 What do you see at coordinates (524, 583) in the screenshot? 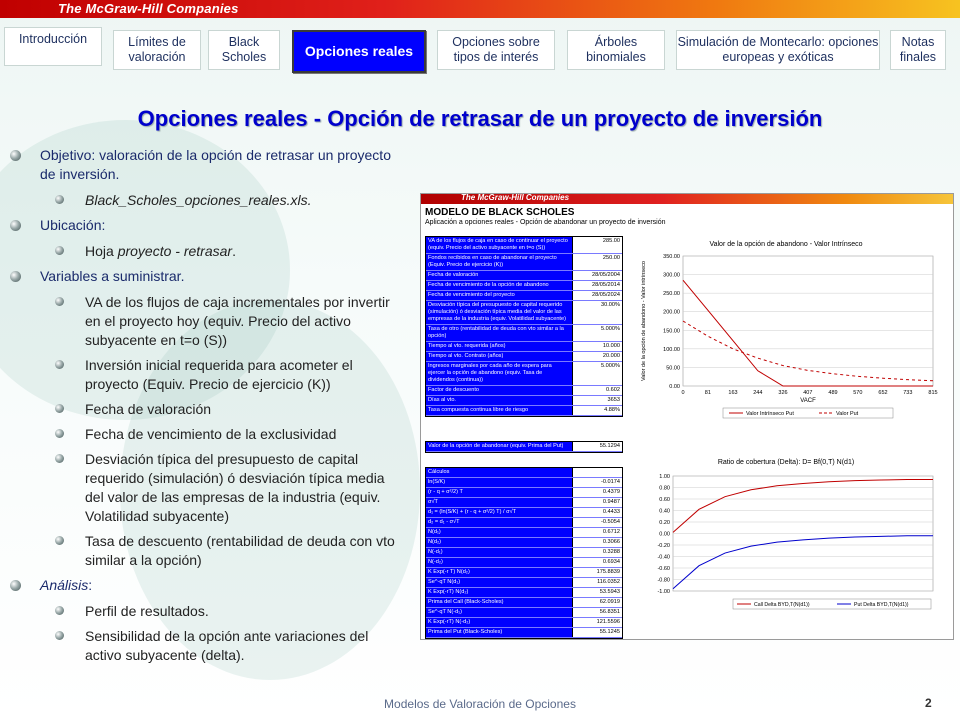
I see `table-row: Se^-qT N(d₁) 116.0352` at bounding box center [524, 583].